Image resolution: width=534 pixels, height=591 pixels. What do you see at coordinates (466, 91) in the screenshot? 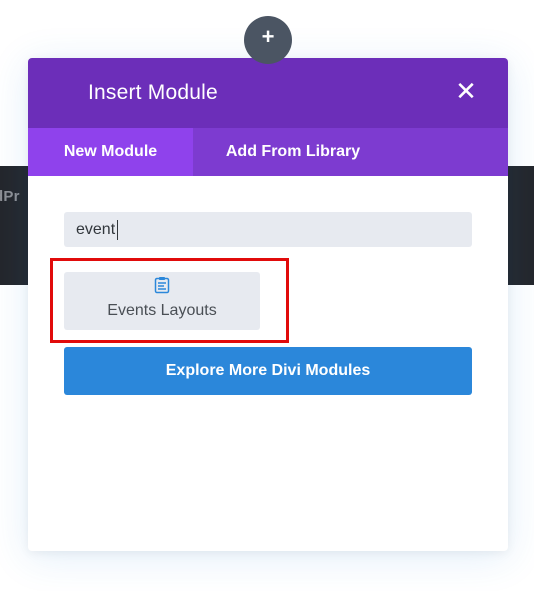
I see `close-icon: ✕` at bounding box center [466, 91].